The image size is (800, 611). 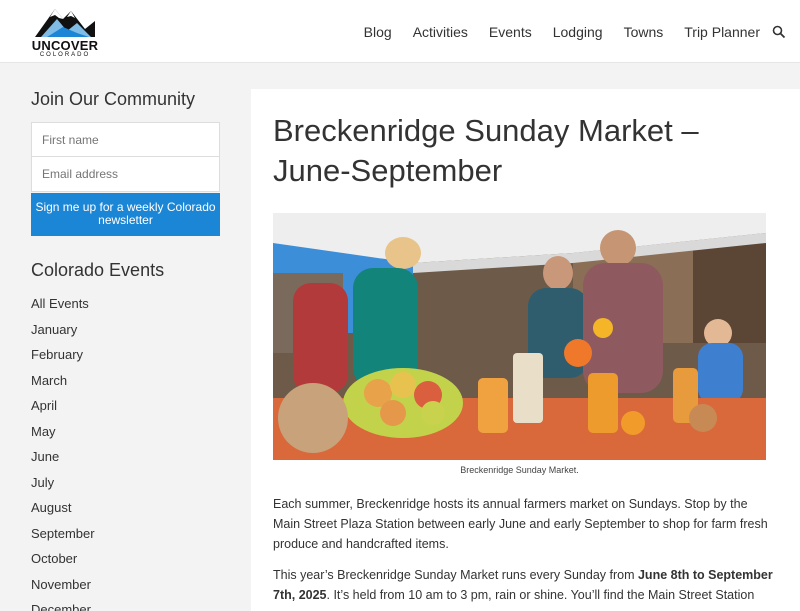 What do you see at coordinates (65, 23) in the screenshot?
I see `mountain-logo-icon` at bounding box center [65, 23].